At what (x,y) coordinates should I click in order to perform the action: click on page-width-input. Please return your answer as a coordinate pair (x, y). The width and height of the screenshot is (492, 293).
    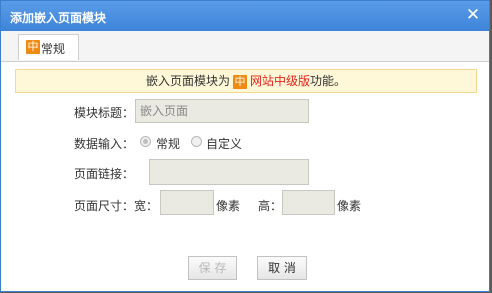
    Looking at the image, I should click on (187, 202).